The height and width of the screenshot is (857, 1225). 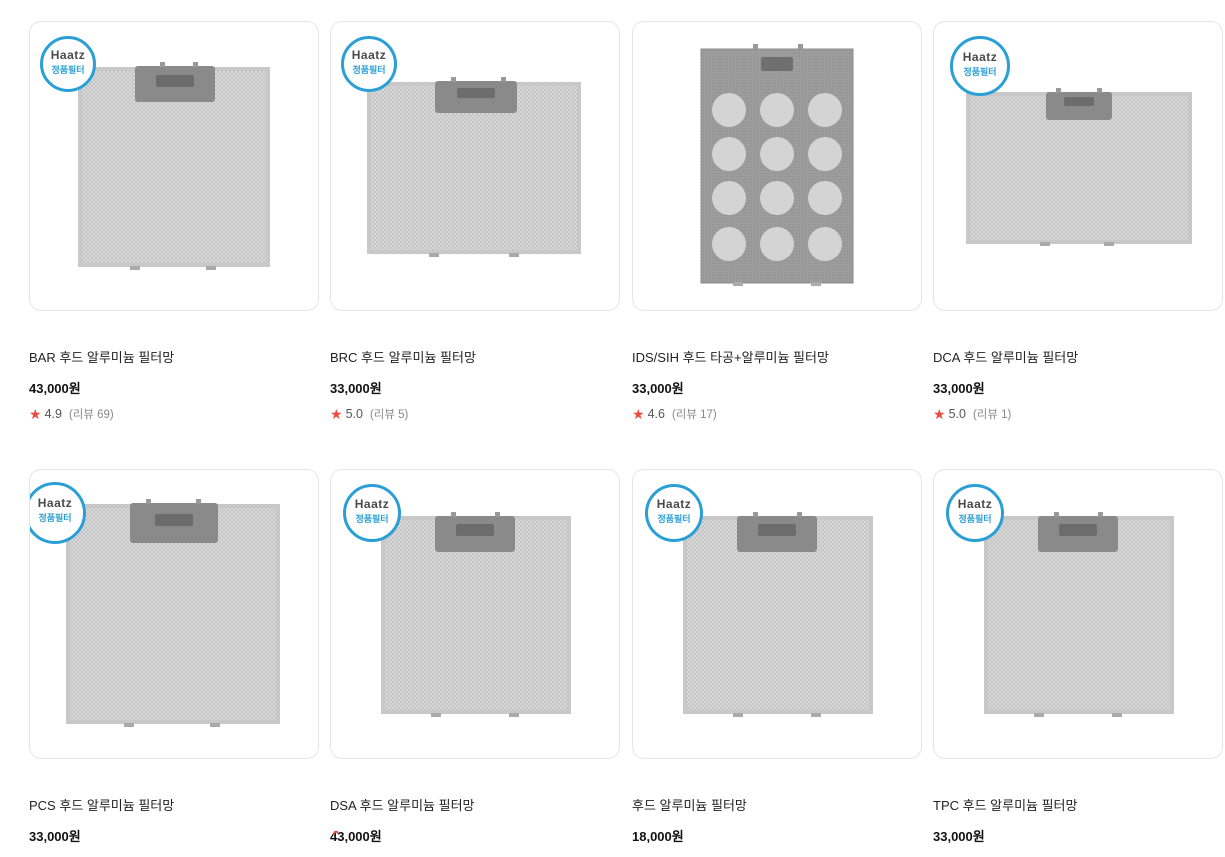 I want to click on review-count: (리뷰 1), so click(x=992, y=415).